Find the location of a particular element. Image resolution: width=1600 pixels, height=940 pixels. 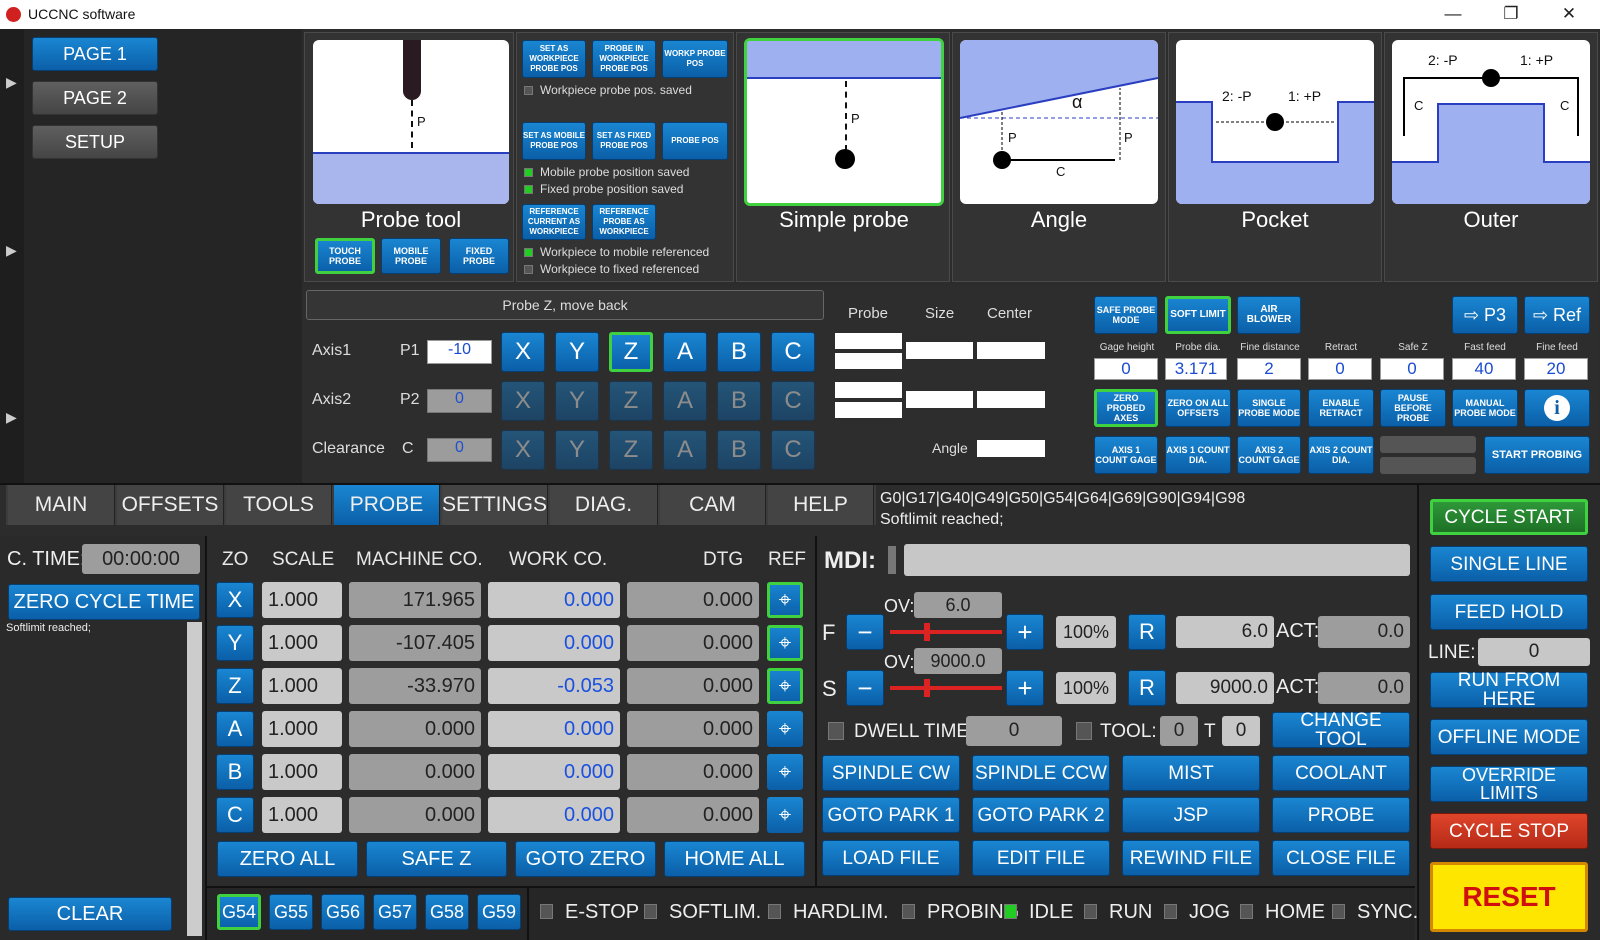

axis3-select-button: B is located at coordinates (739, 450).